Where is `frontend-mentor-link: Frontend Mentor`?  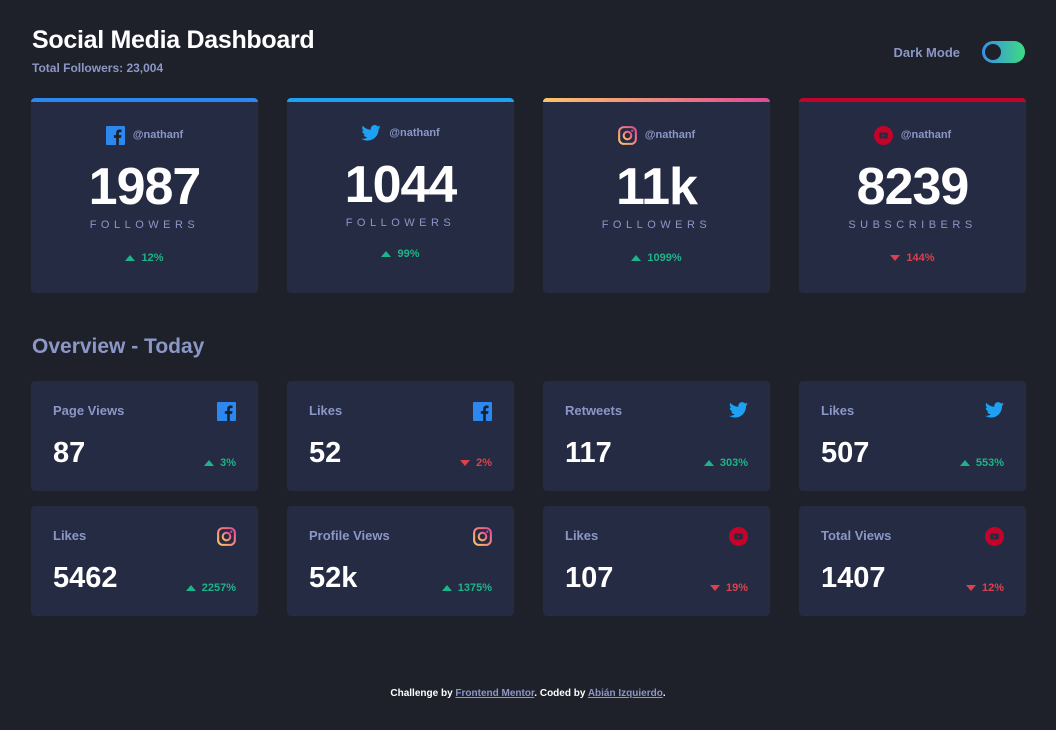
frontend-mentor-link: Frontend Mentor is located at coordinates (494, 693).